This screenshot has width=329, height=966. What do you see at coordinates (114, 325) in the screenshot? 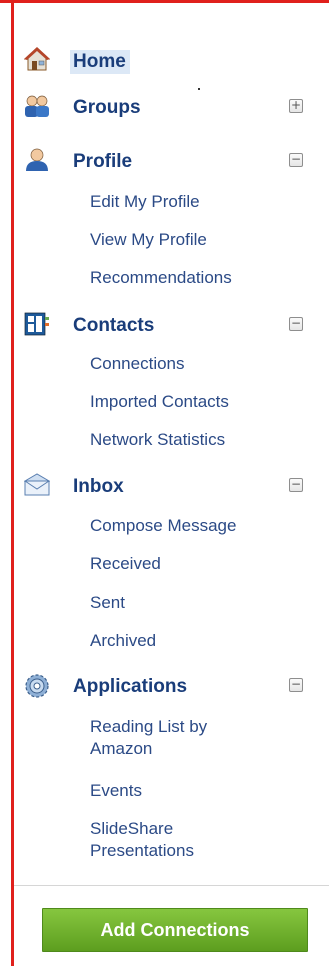
I see `contacts-label: Contacts` at bounding box center [114, 325].